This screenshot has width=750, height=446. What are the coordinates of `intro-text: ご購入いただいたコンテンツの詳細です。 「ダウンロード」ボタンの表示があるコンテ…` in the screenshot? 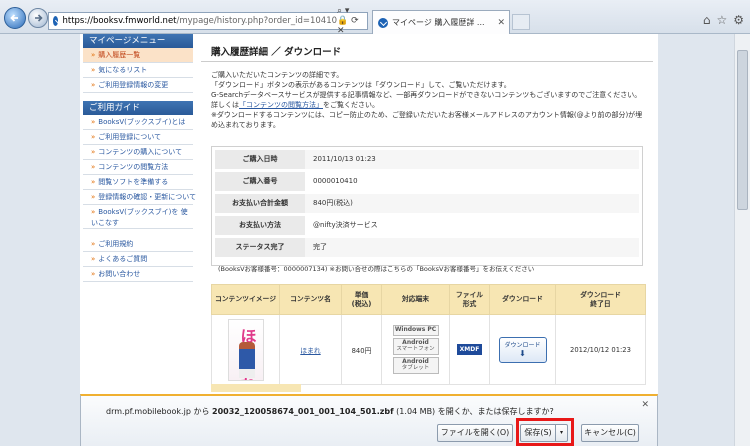 It's located at (427, 100).